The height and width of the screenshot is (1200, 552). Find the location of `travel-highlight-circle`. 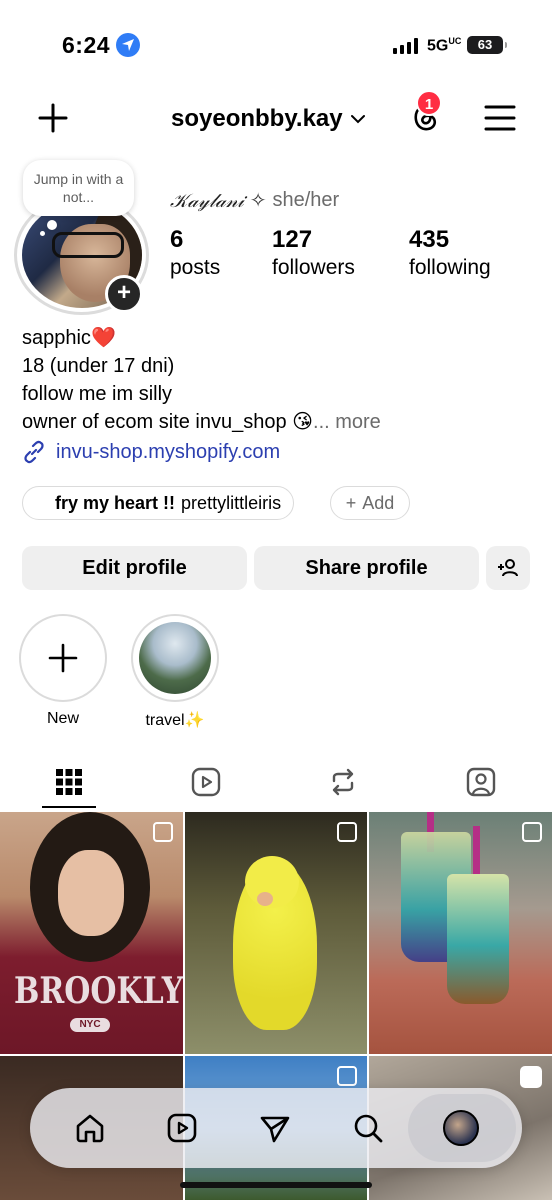

travel-highlight-circle is located at coordinates (175, 658).